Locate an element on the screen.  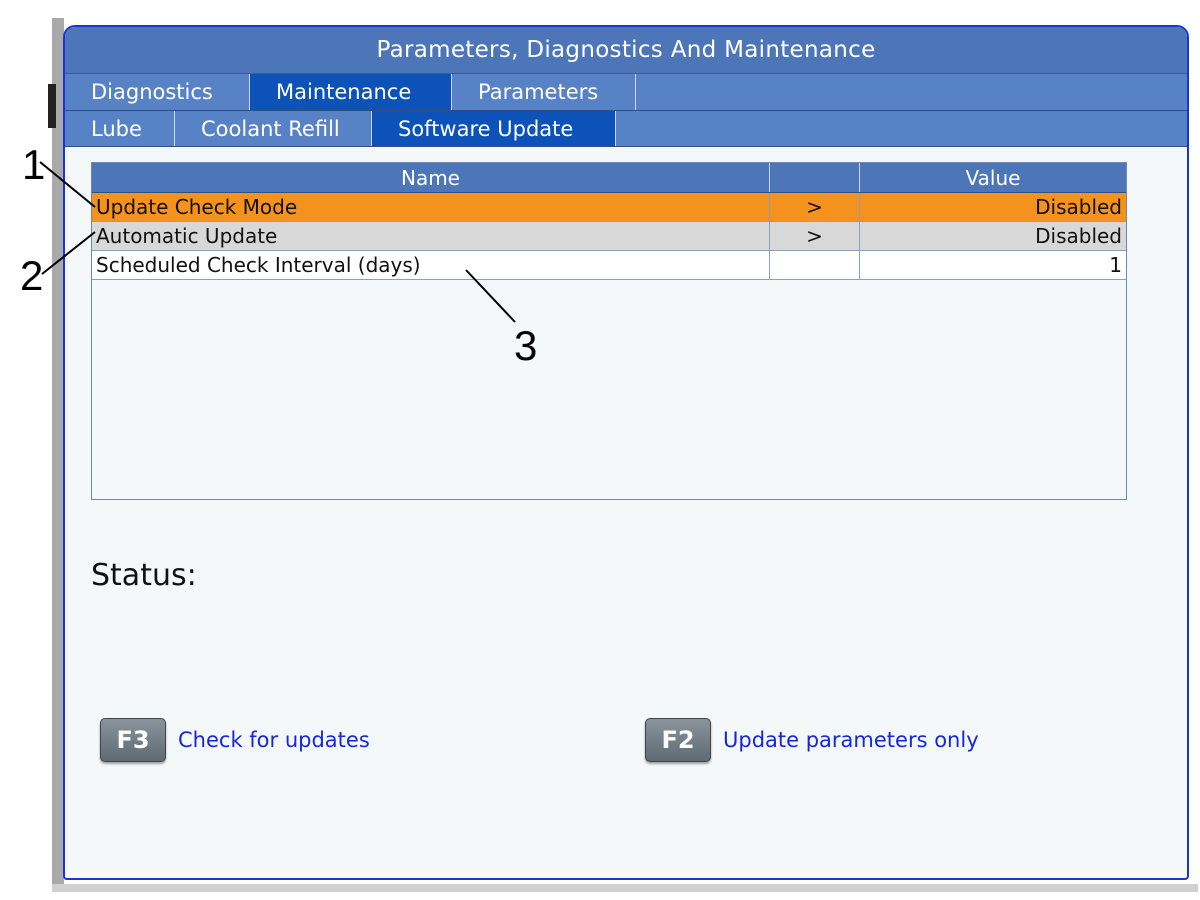
callout-2: 2 is located at coordinates (32, 275).